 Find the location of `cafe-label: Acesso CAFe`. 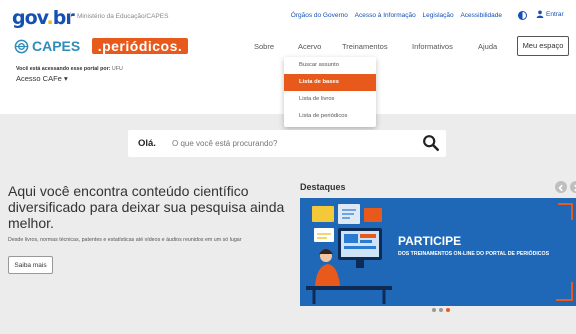

cafe-label: Acesso CAFe is located at coordinates (39, 78).